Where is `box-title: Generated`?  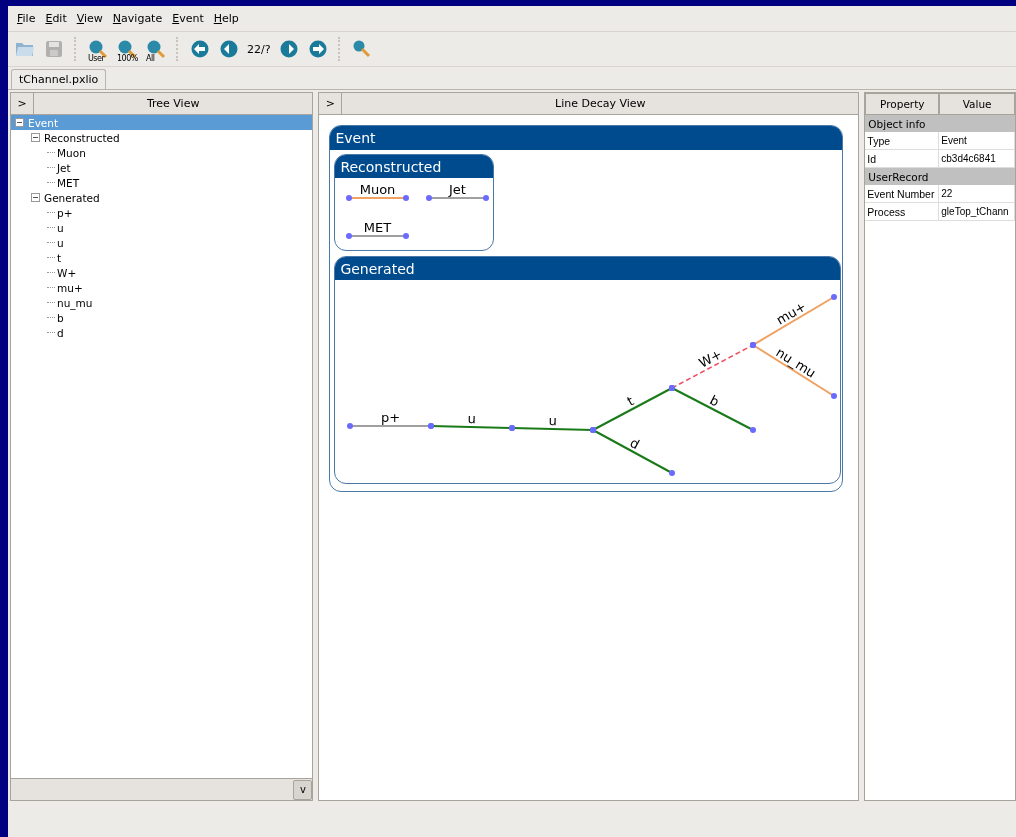 box-title: Generated is located at coordinates (377, 268).